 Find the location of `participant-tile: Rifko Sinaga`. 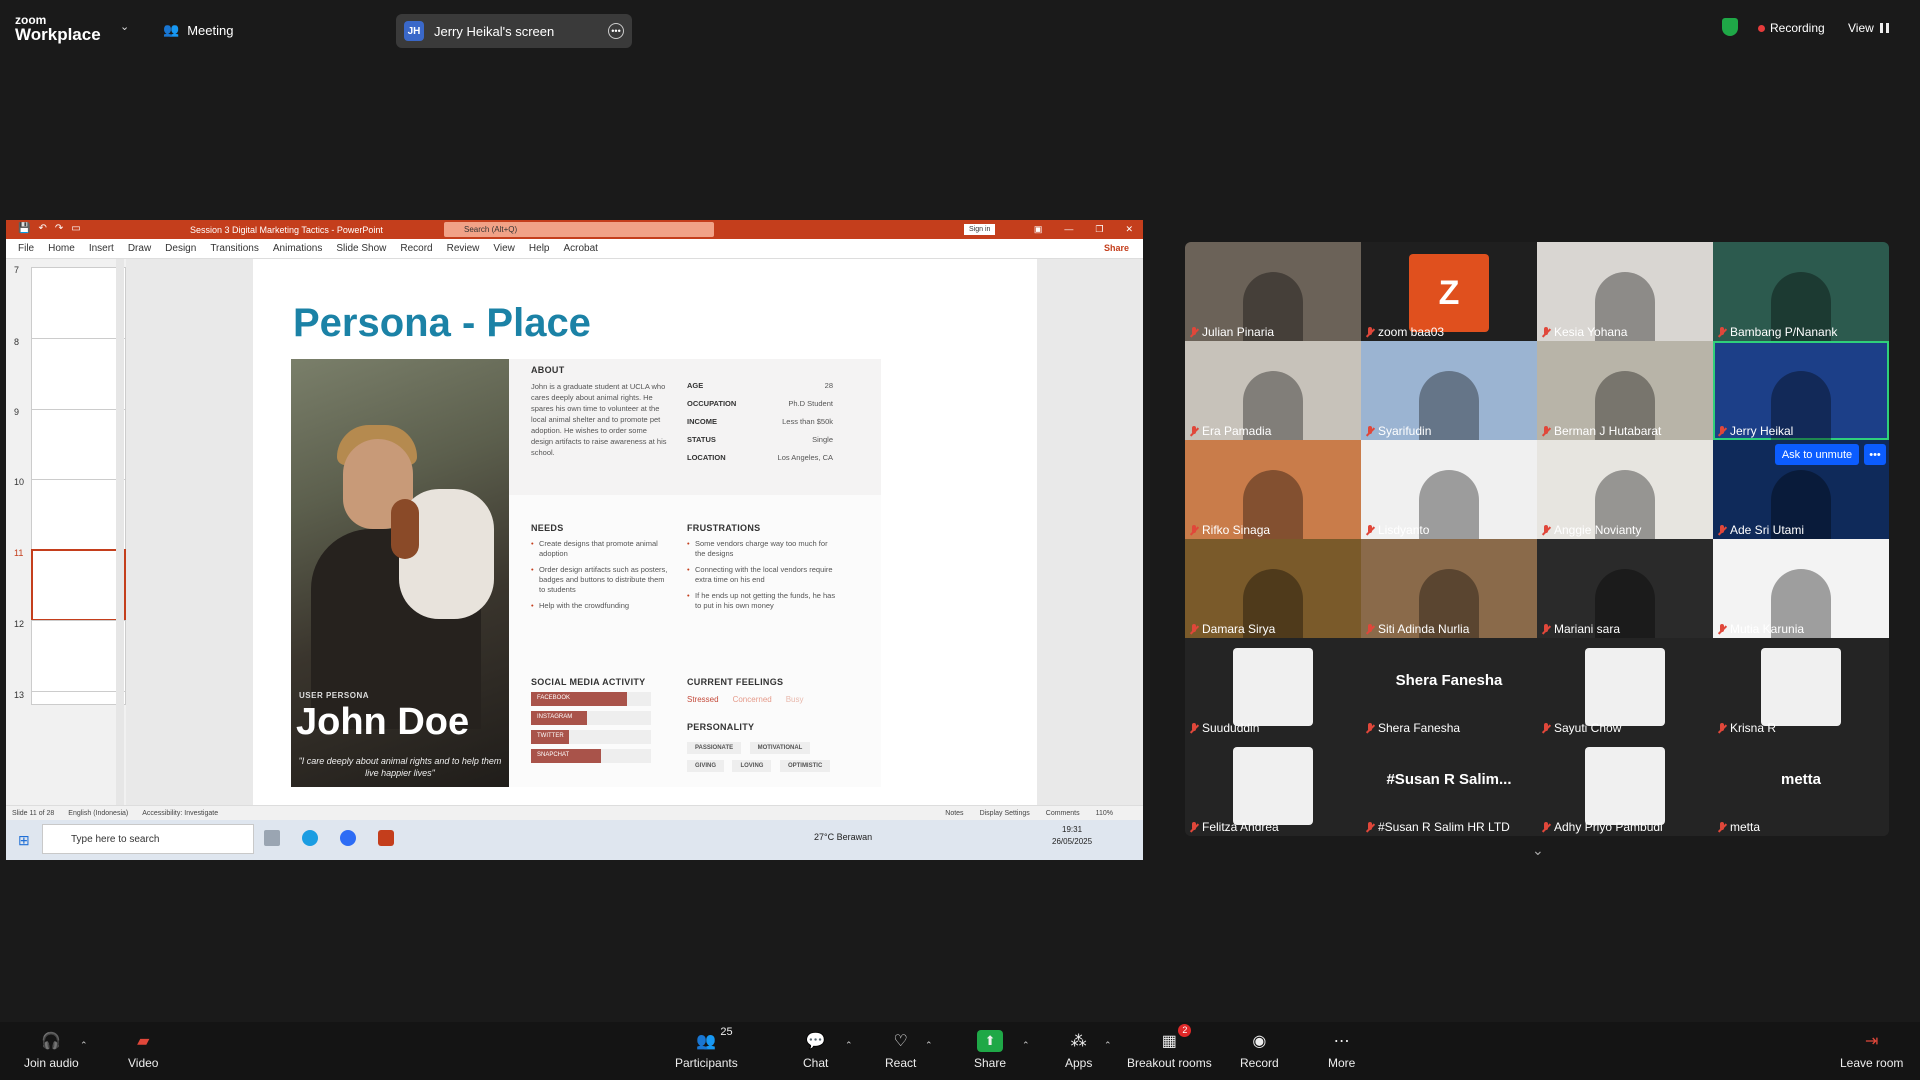

participant-tile: Rifko Sinaga is located at coordinates (1273, 489).